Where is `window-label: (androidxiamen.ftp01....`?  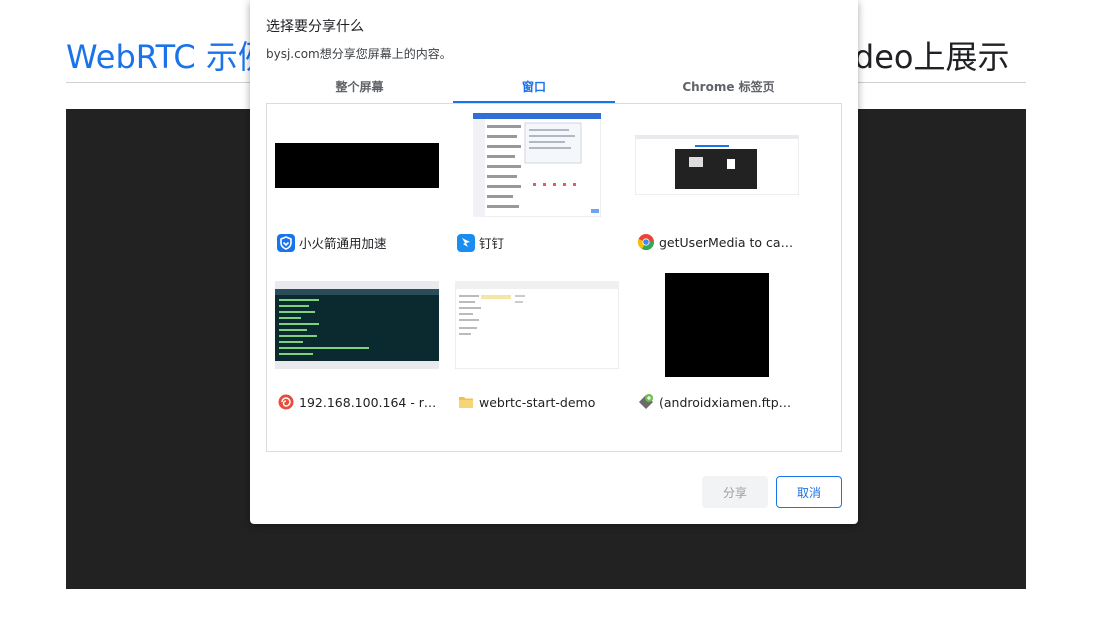 window-label: (androidxiamen.ftp01.... is located at coordinates (728, 402).